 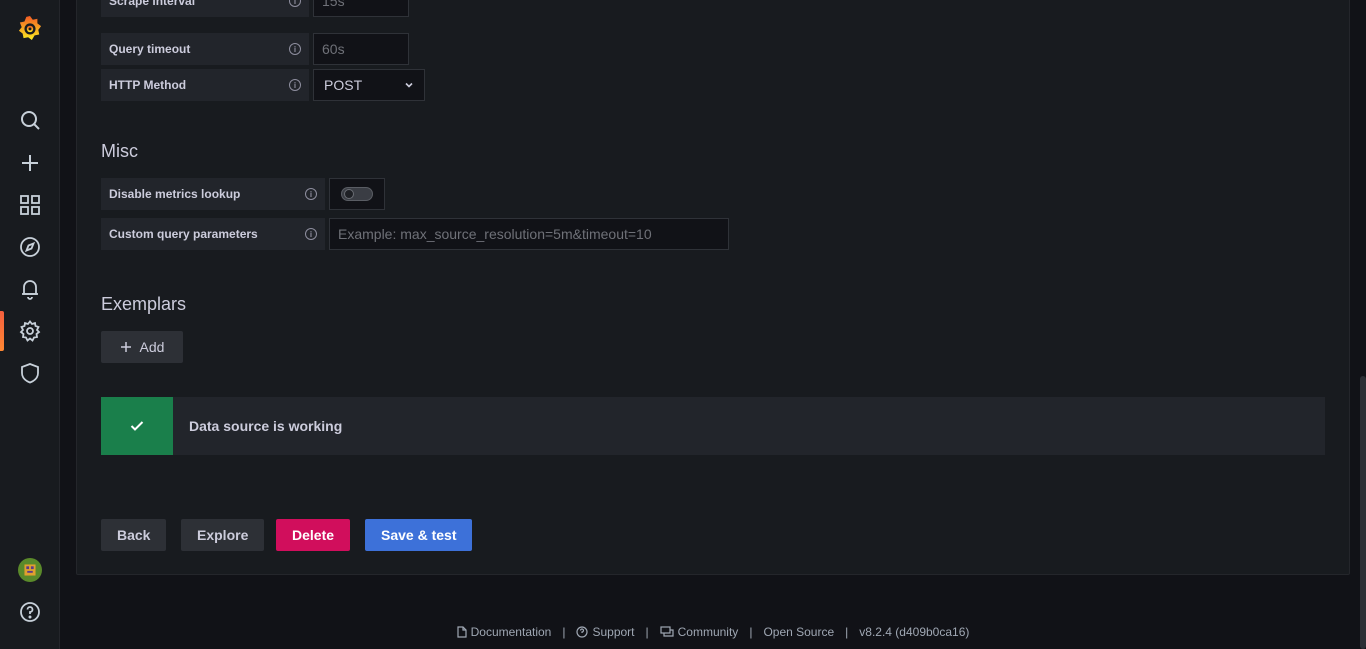 What do you see at coordinates (349, 194) in the screenshot?
I see `toggle-knob` at bounding box center [349, 194].